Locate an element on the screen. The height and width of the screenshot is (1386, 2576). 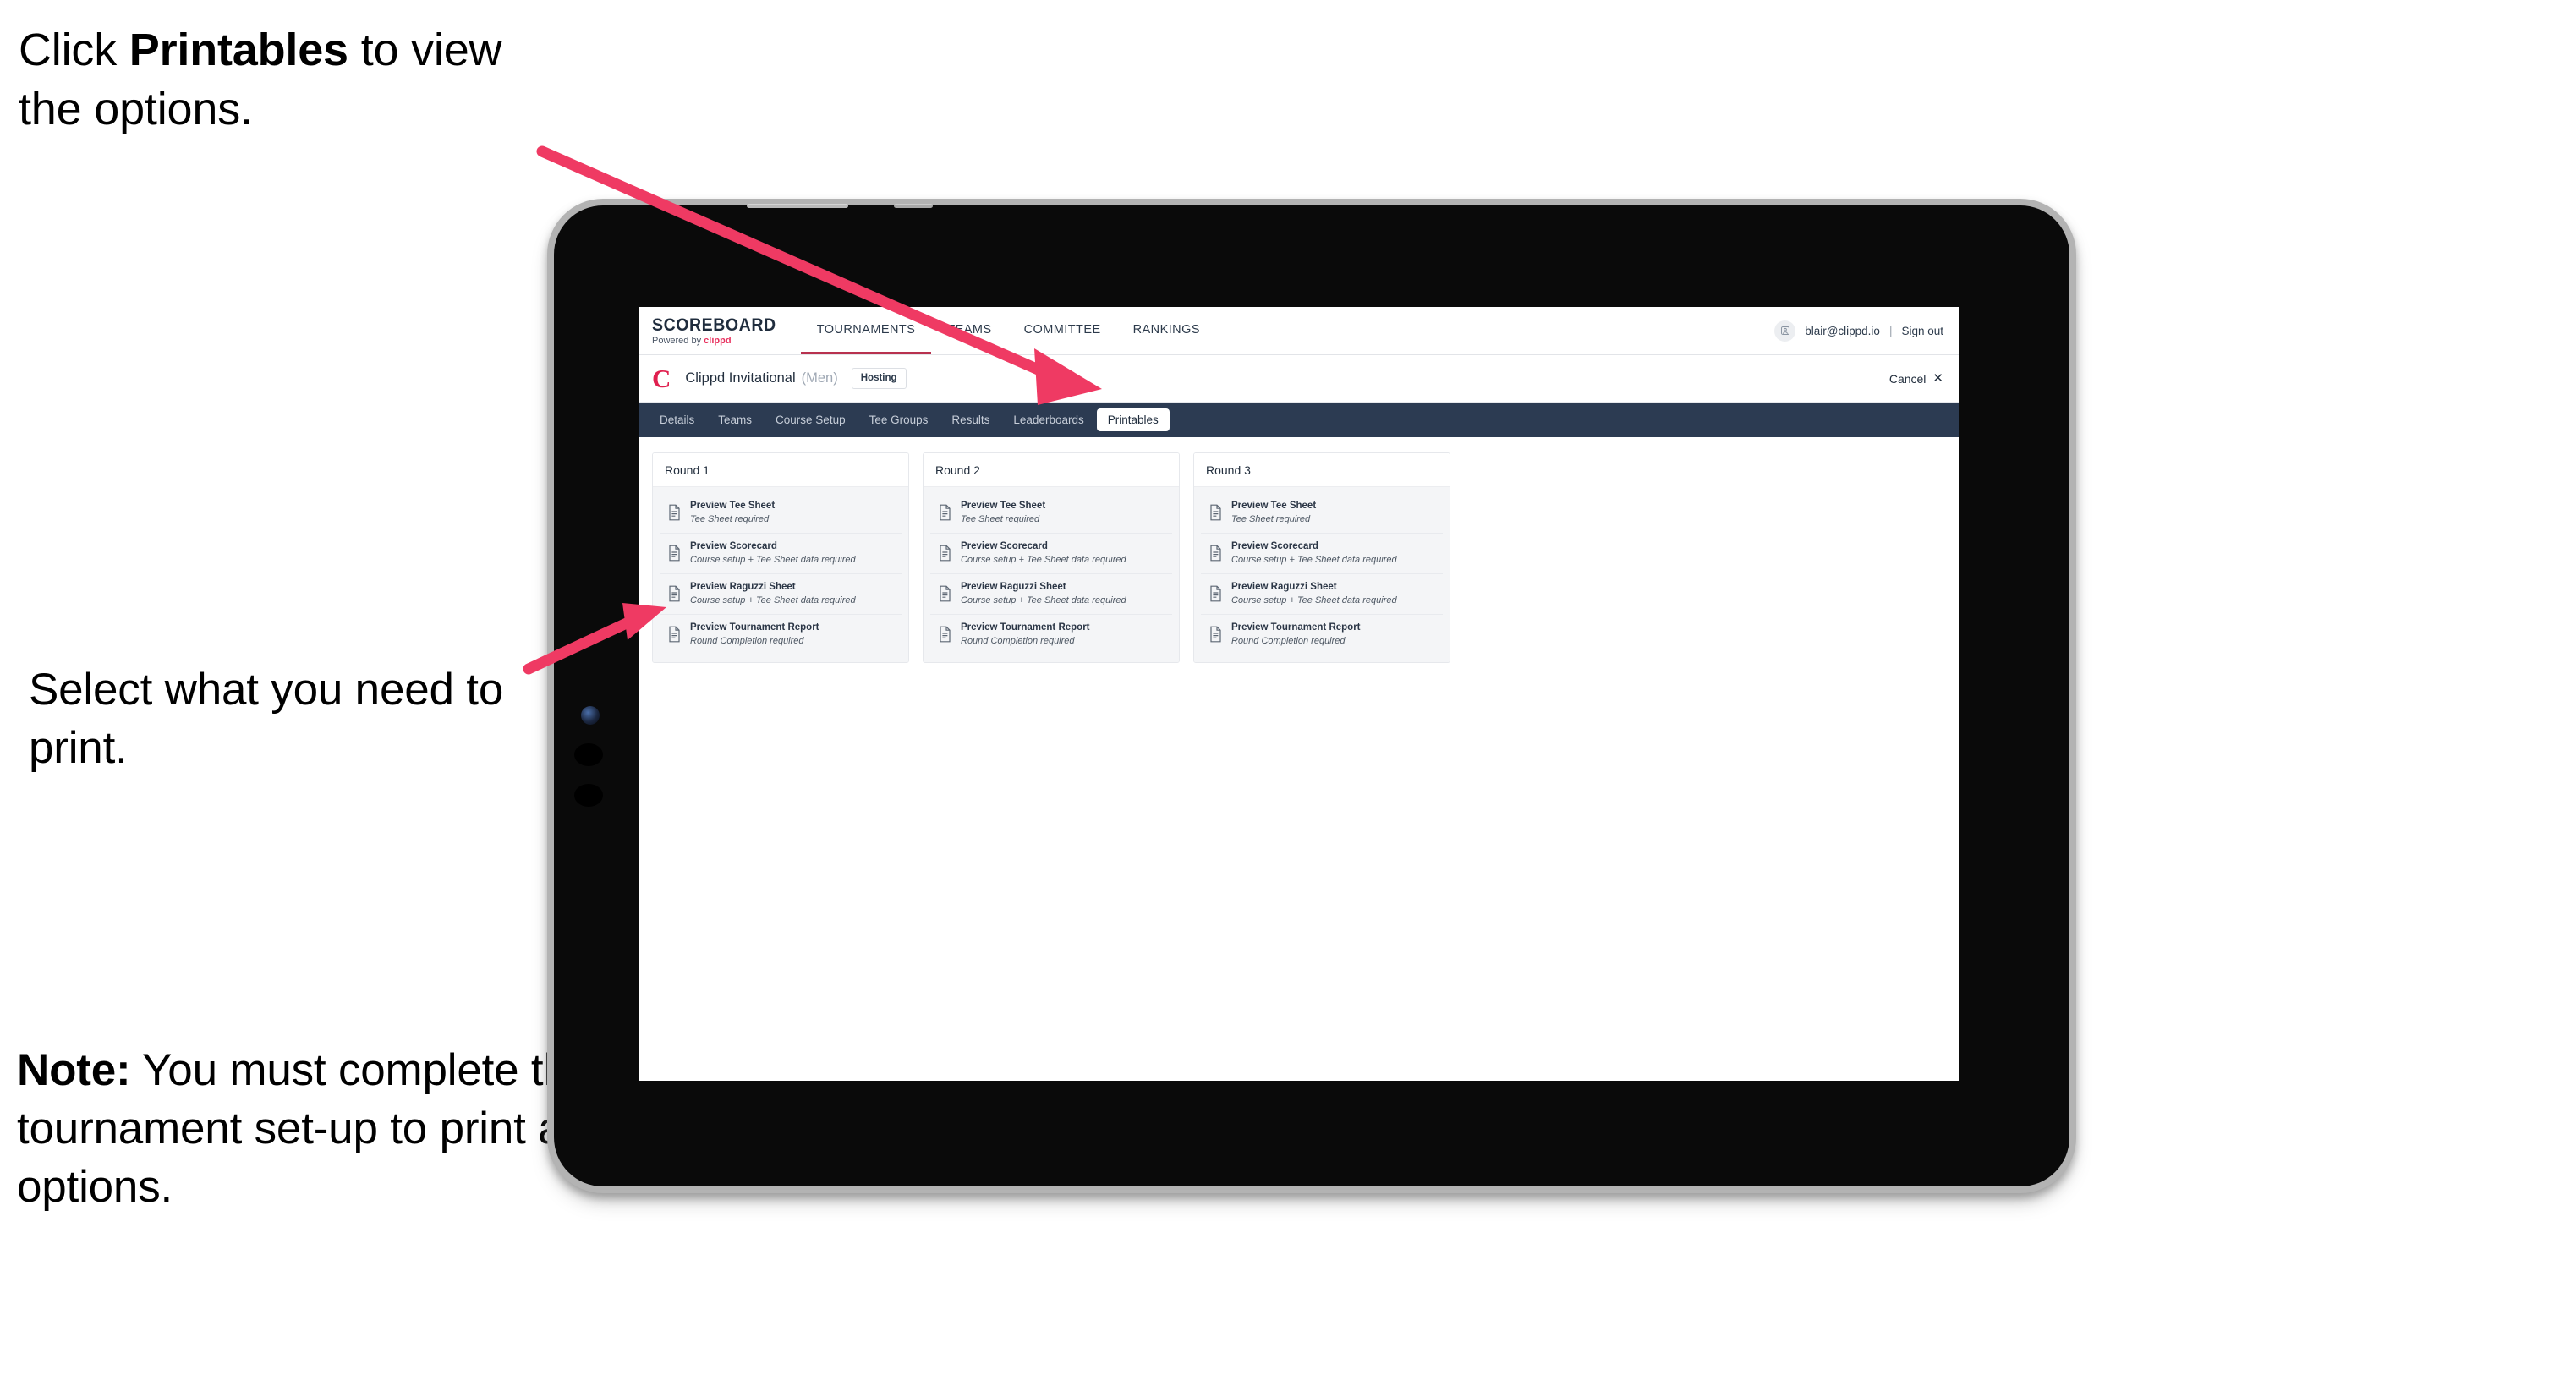
tab-teams: Teams is located at coordinates (735, 419).